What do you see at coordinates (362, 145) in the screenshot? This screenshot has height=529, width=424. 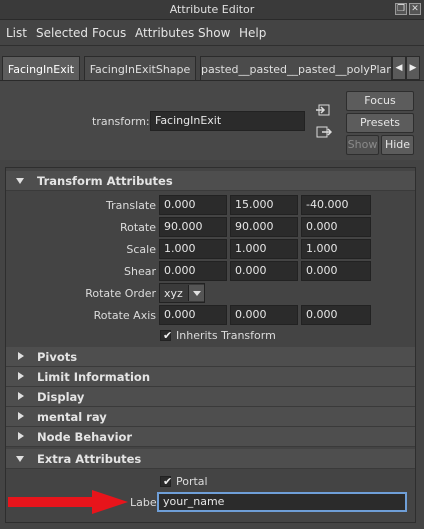 I see `show-button: Show` at bounding box center [362, 145].